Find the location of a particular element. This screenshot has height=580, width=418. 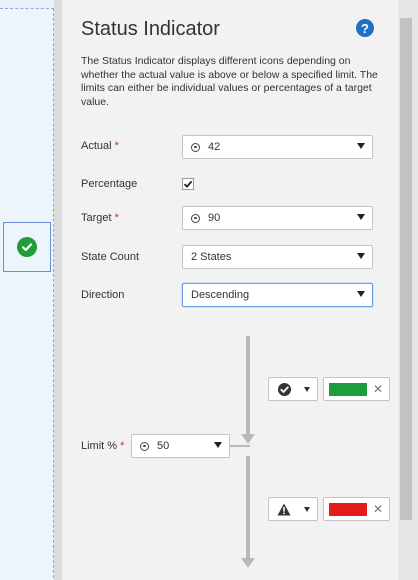

limit-select: 50 is located at coordinates (180, 446).